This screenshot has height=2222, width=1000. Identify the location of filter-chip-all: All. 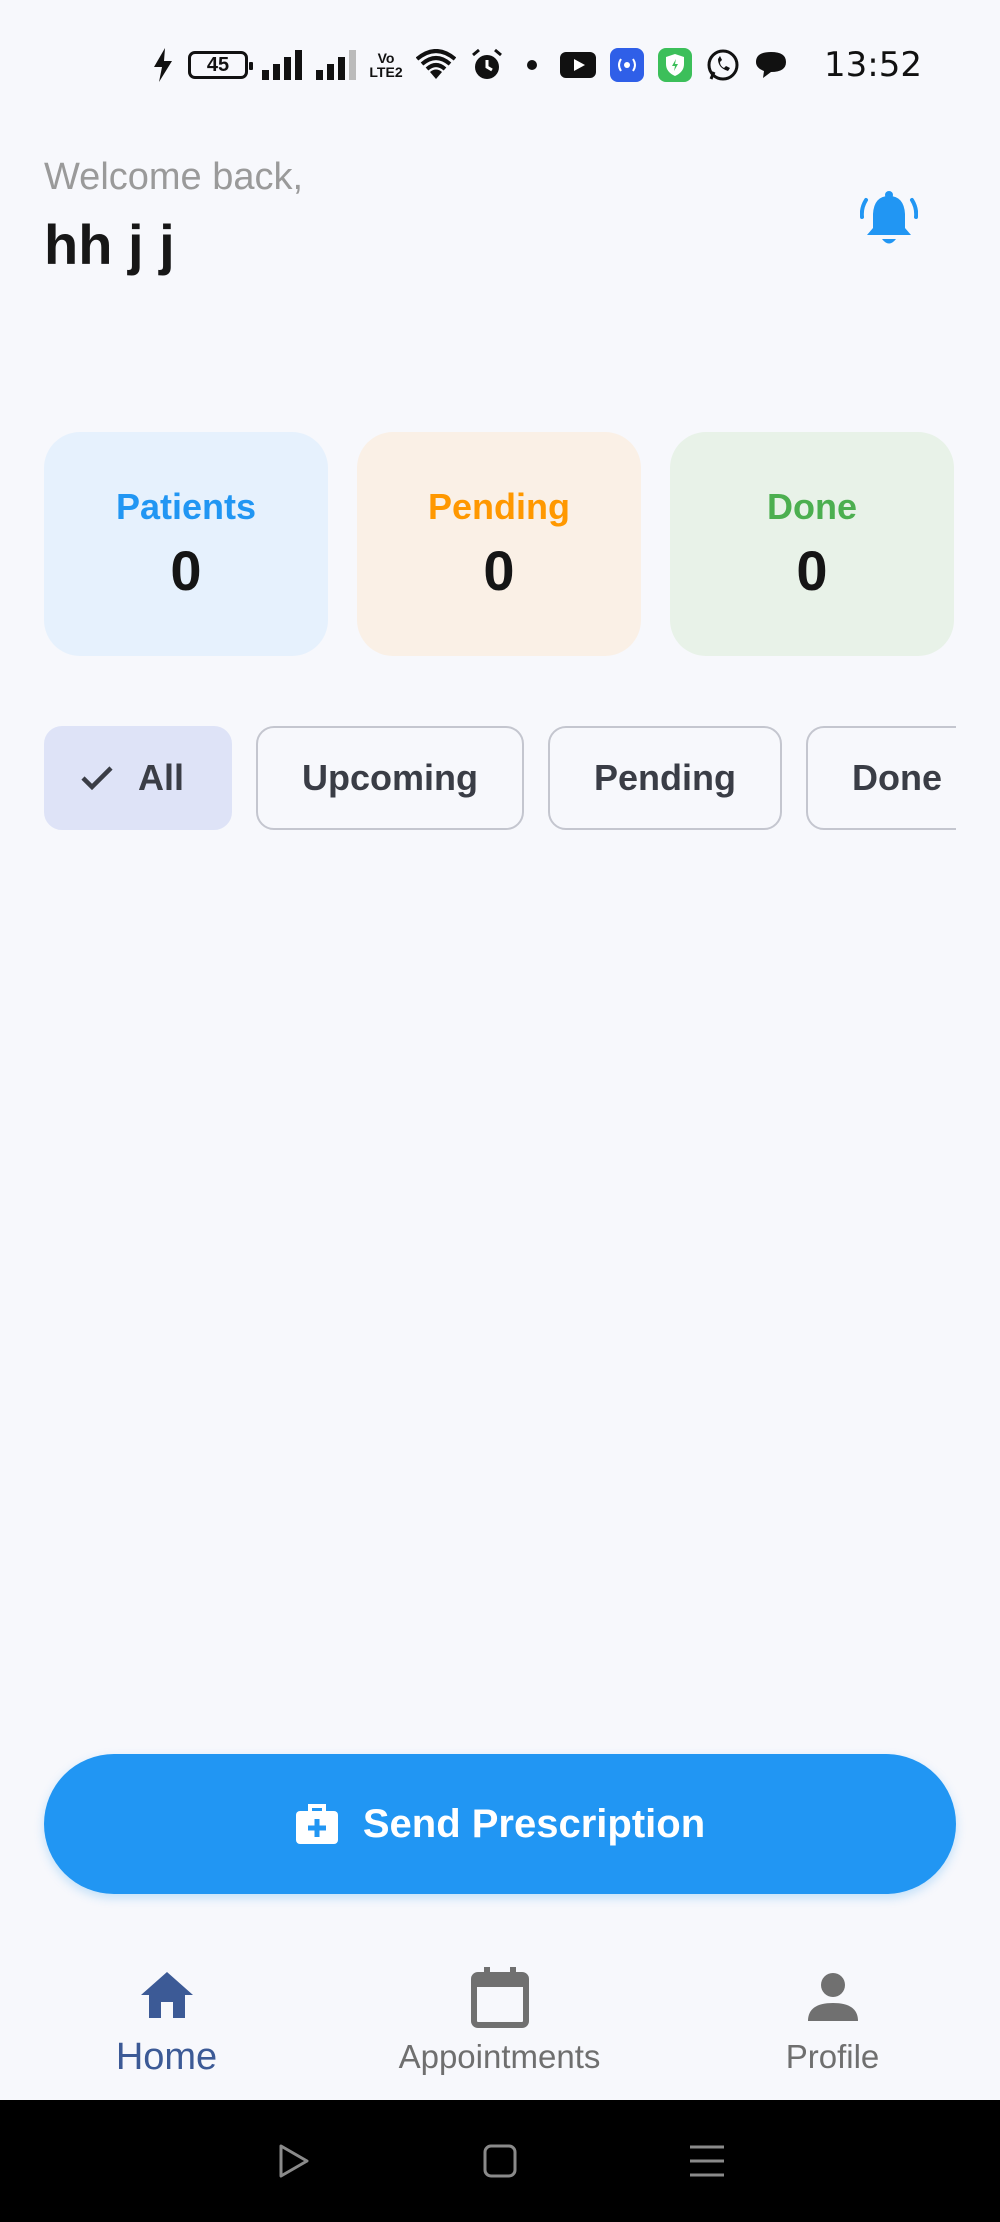
(138, 778).